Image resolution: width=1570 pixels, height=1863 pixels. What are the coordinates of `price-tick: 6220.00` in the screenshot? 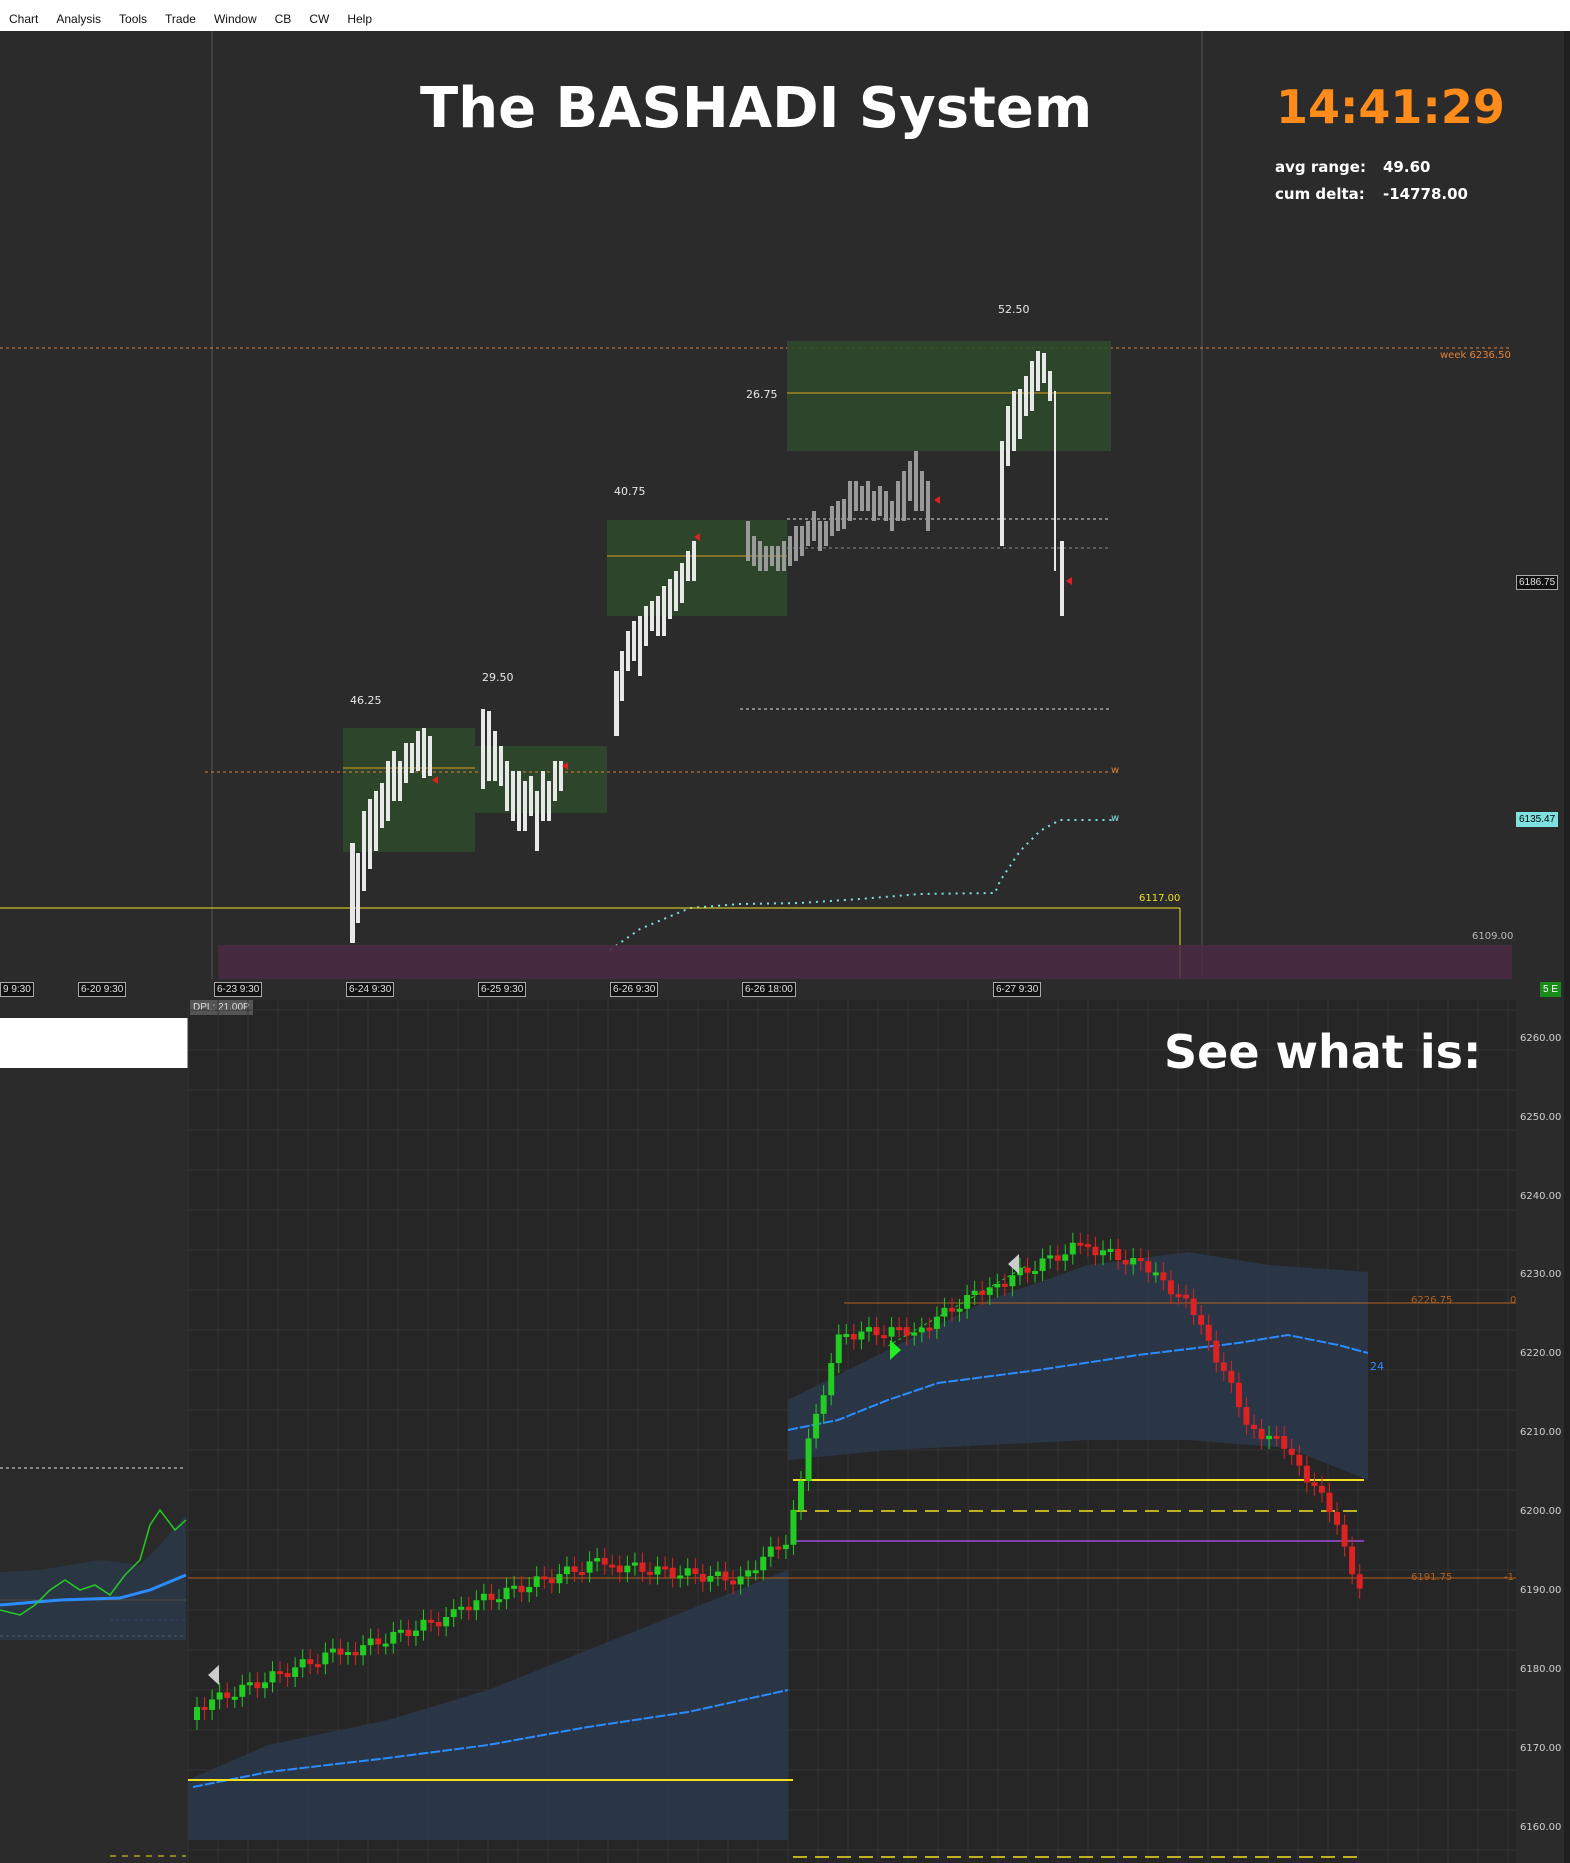 It's located at (1541, 1353).